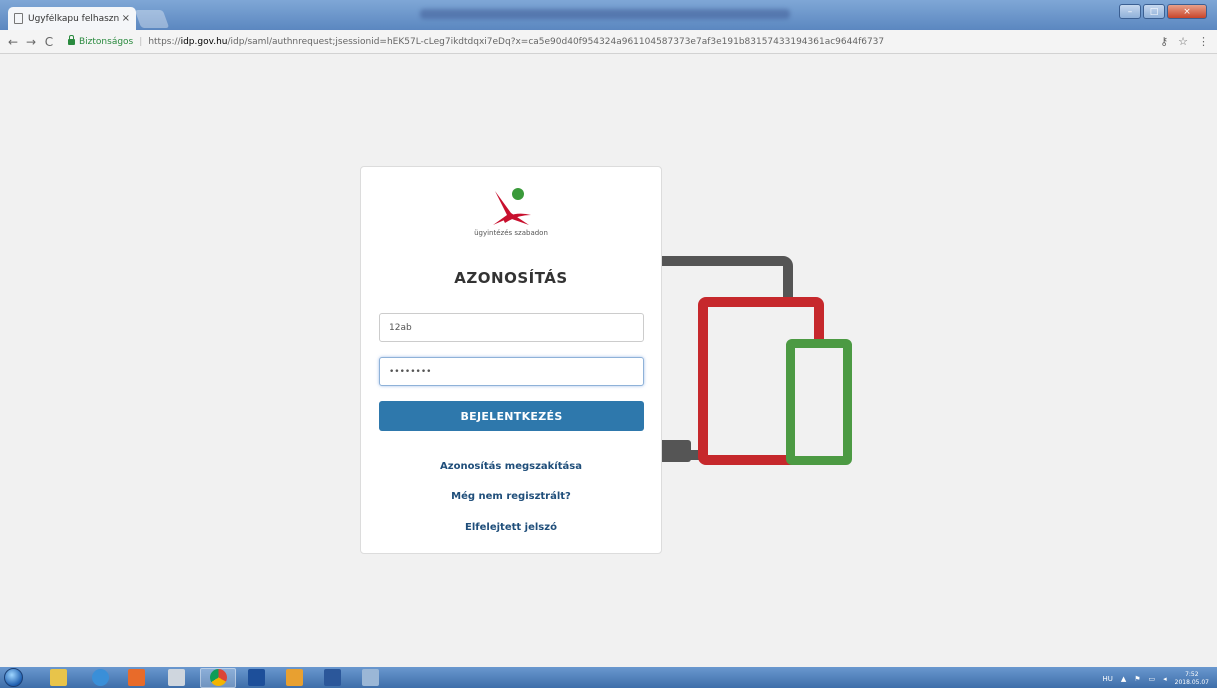 This screenshot has height=688, width=1217. I want to click on clock-time: 7:52, so click(1192, 674).